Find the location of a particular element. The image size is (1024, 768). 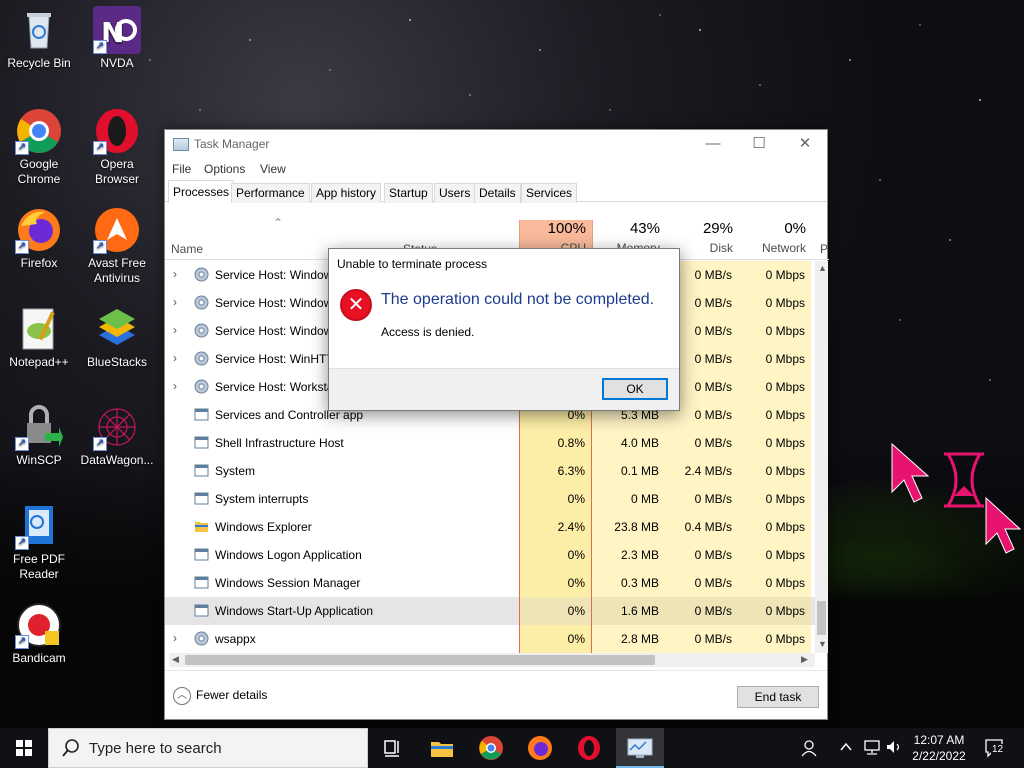

tab-users: Users is located at coordinates (455, 193).